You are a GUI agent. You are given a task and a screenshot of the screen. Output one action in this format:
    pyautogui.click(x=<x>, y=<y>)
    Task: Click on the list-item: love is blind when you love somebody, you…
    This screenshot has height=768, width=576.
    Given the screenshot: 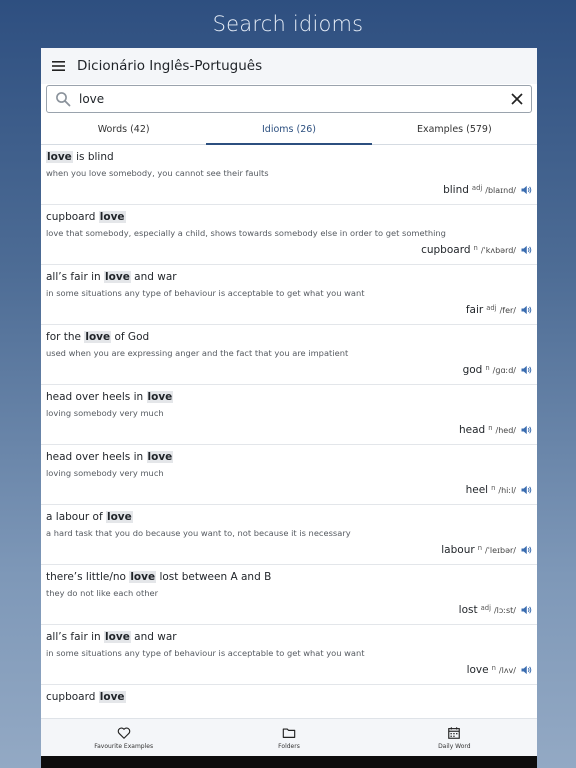 What is the action you would take?
    pyautogui.click(x=289, y=175)
    